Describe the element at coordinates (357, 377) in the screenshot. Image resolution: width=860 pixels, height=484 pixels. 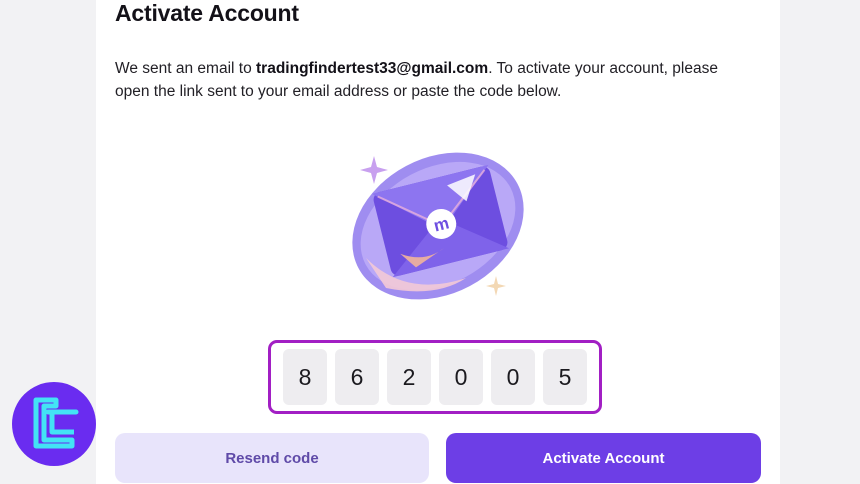
I see `code-digit-2: 6` at that location.